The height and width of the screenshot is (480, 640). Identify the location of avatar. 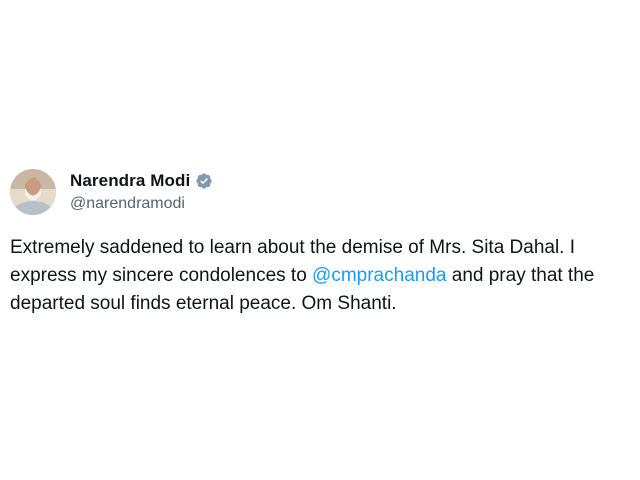
(33, 192).